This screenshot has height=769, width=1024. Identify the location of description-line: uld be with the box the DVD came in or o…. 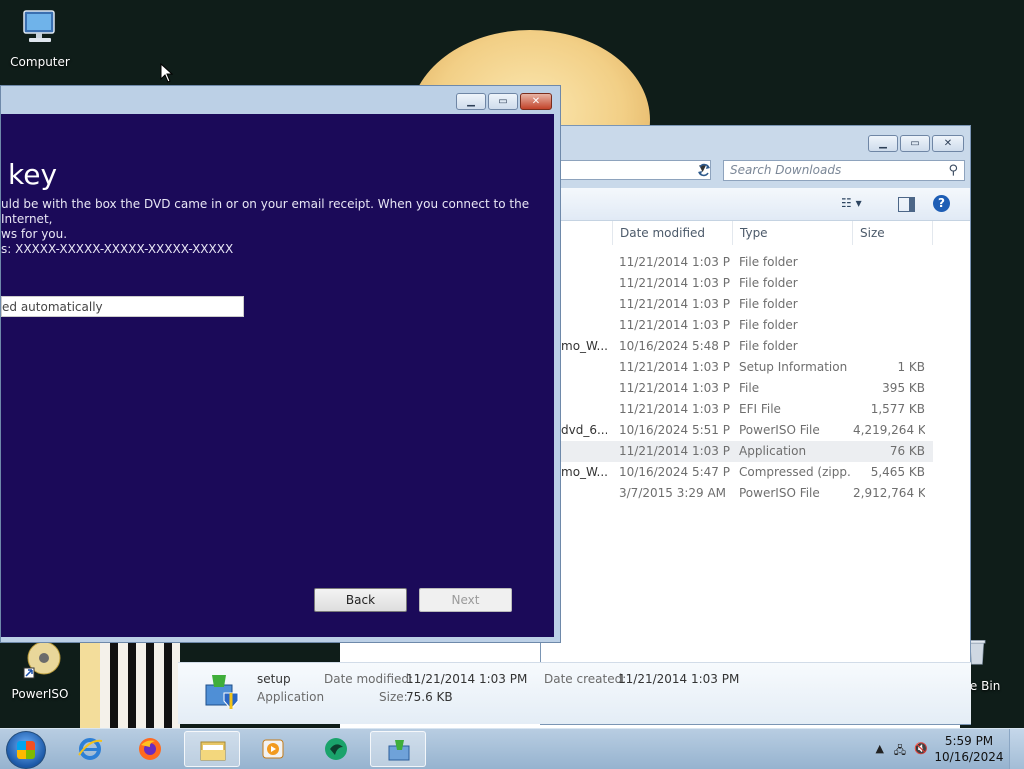
(265, 211).